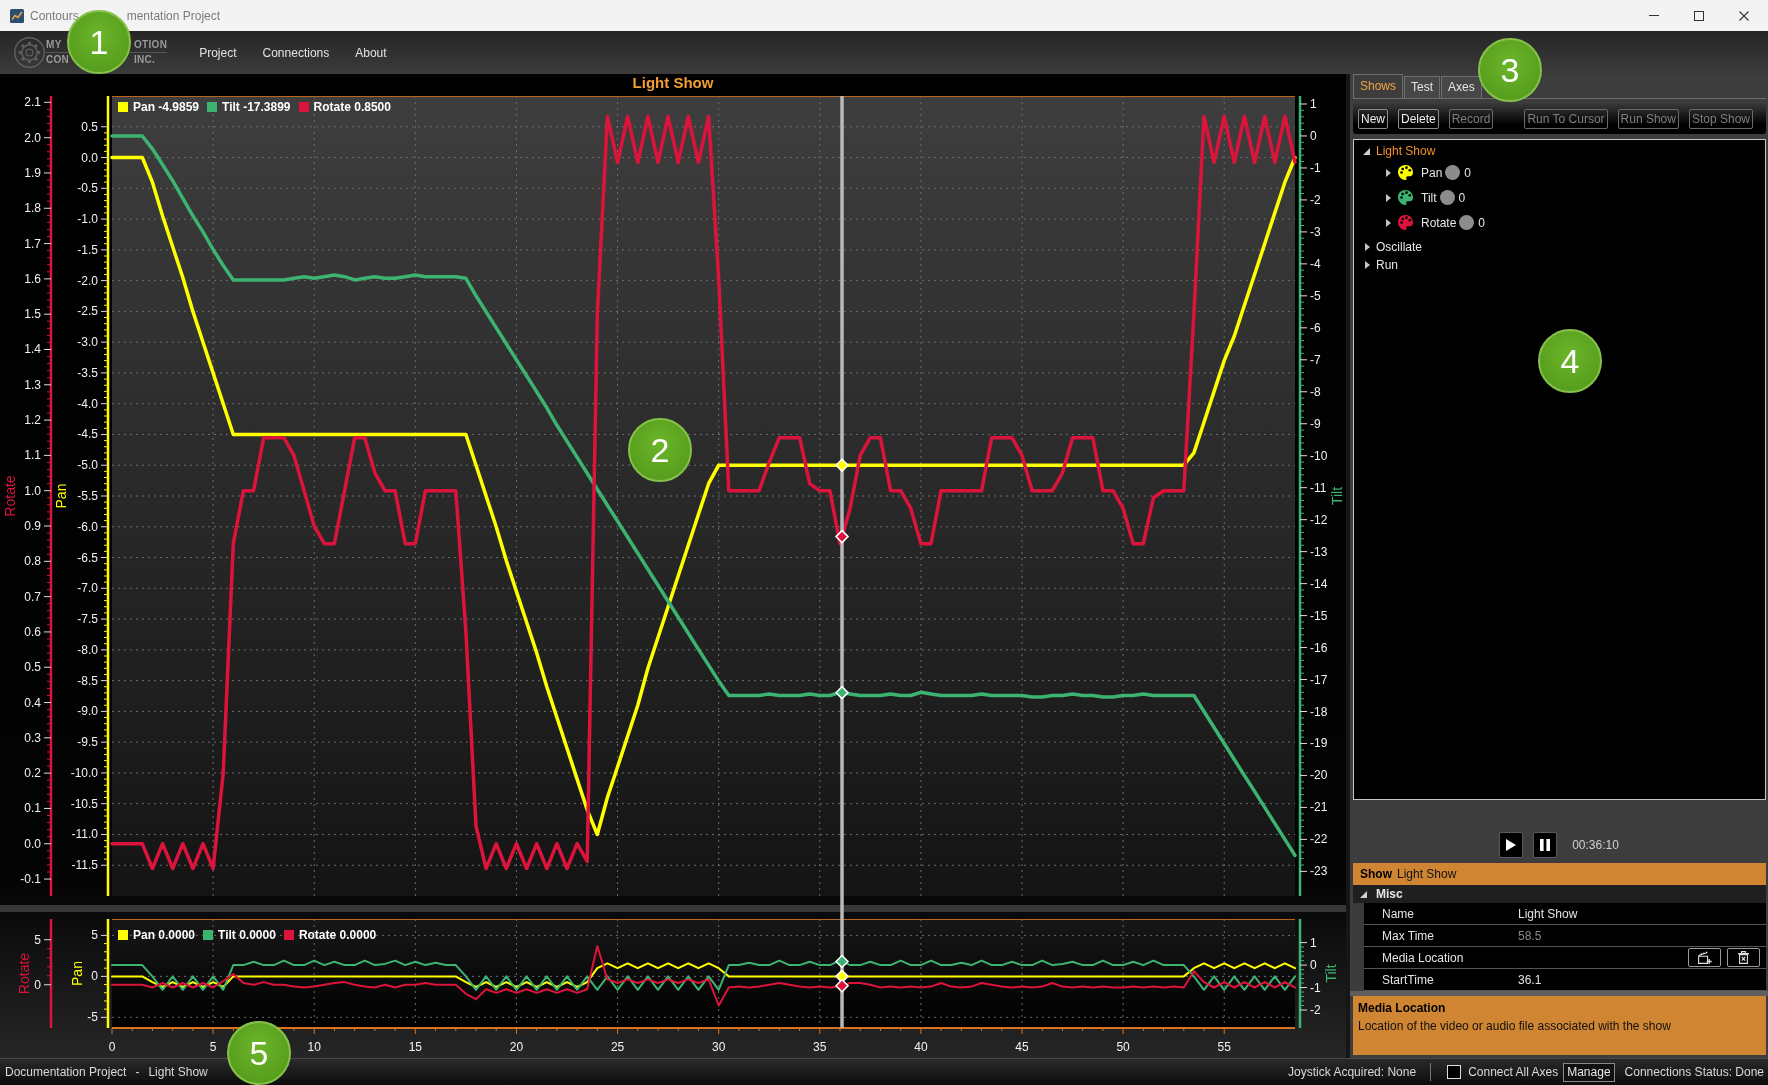  I want to click on axis-tick-label: 15, so click(415, 1047).